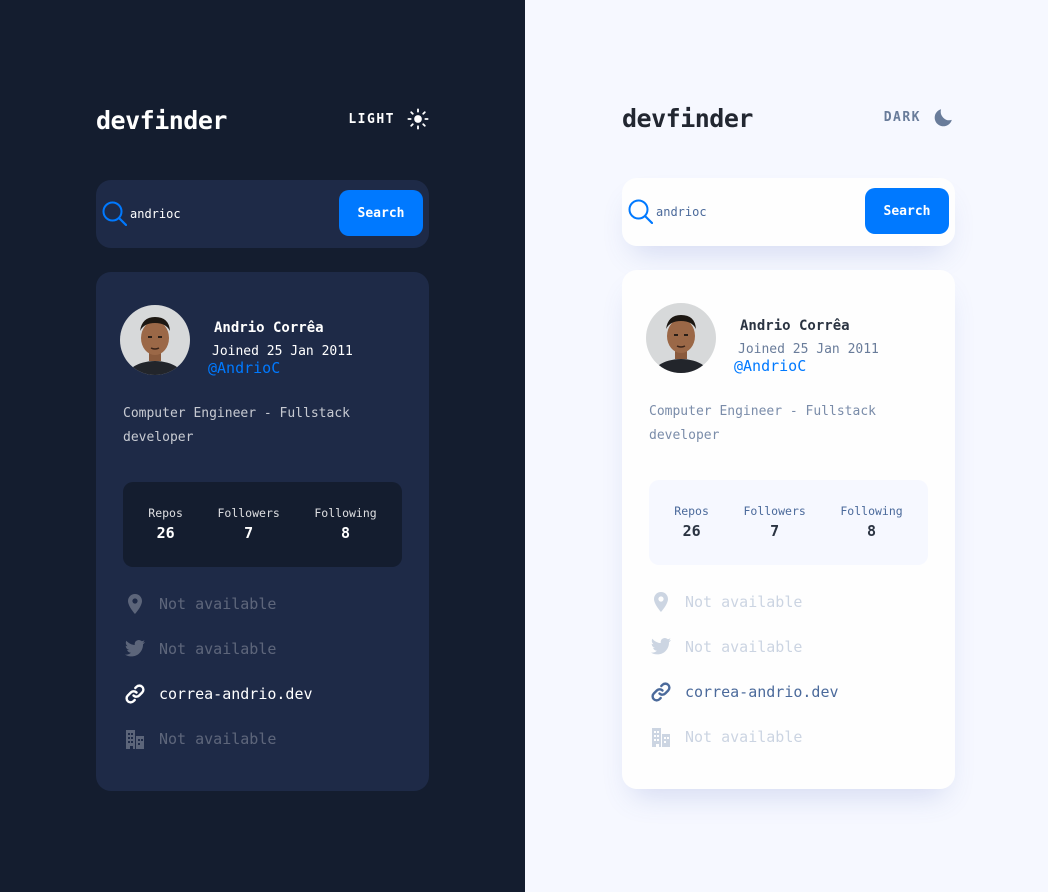  I want to click on header: devfinder DARK, so click(788, 122).